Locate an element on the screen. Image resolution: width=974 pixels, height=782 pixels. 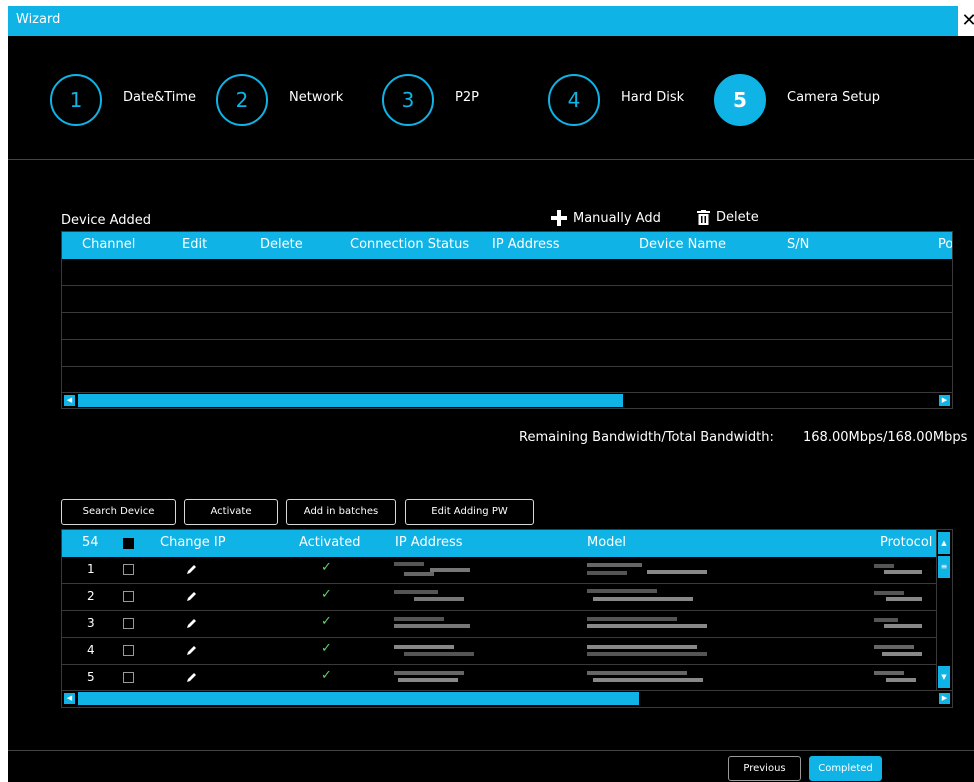
close-icon: ✕ is located at coordinates (966, 21).